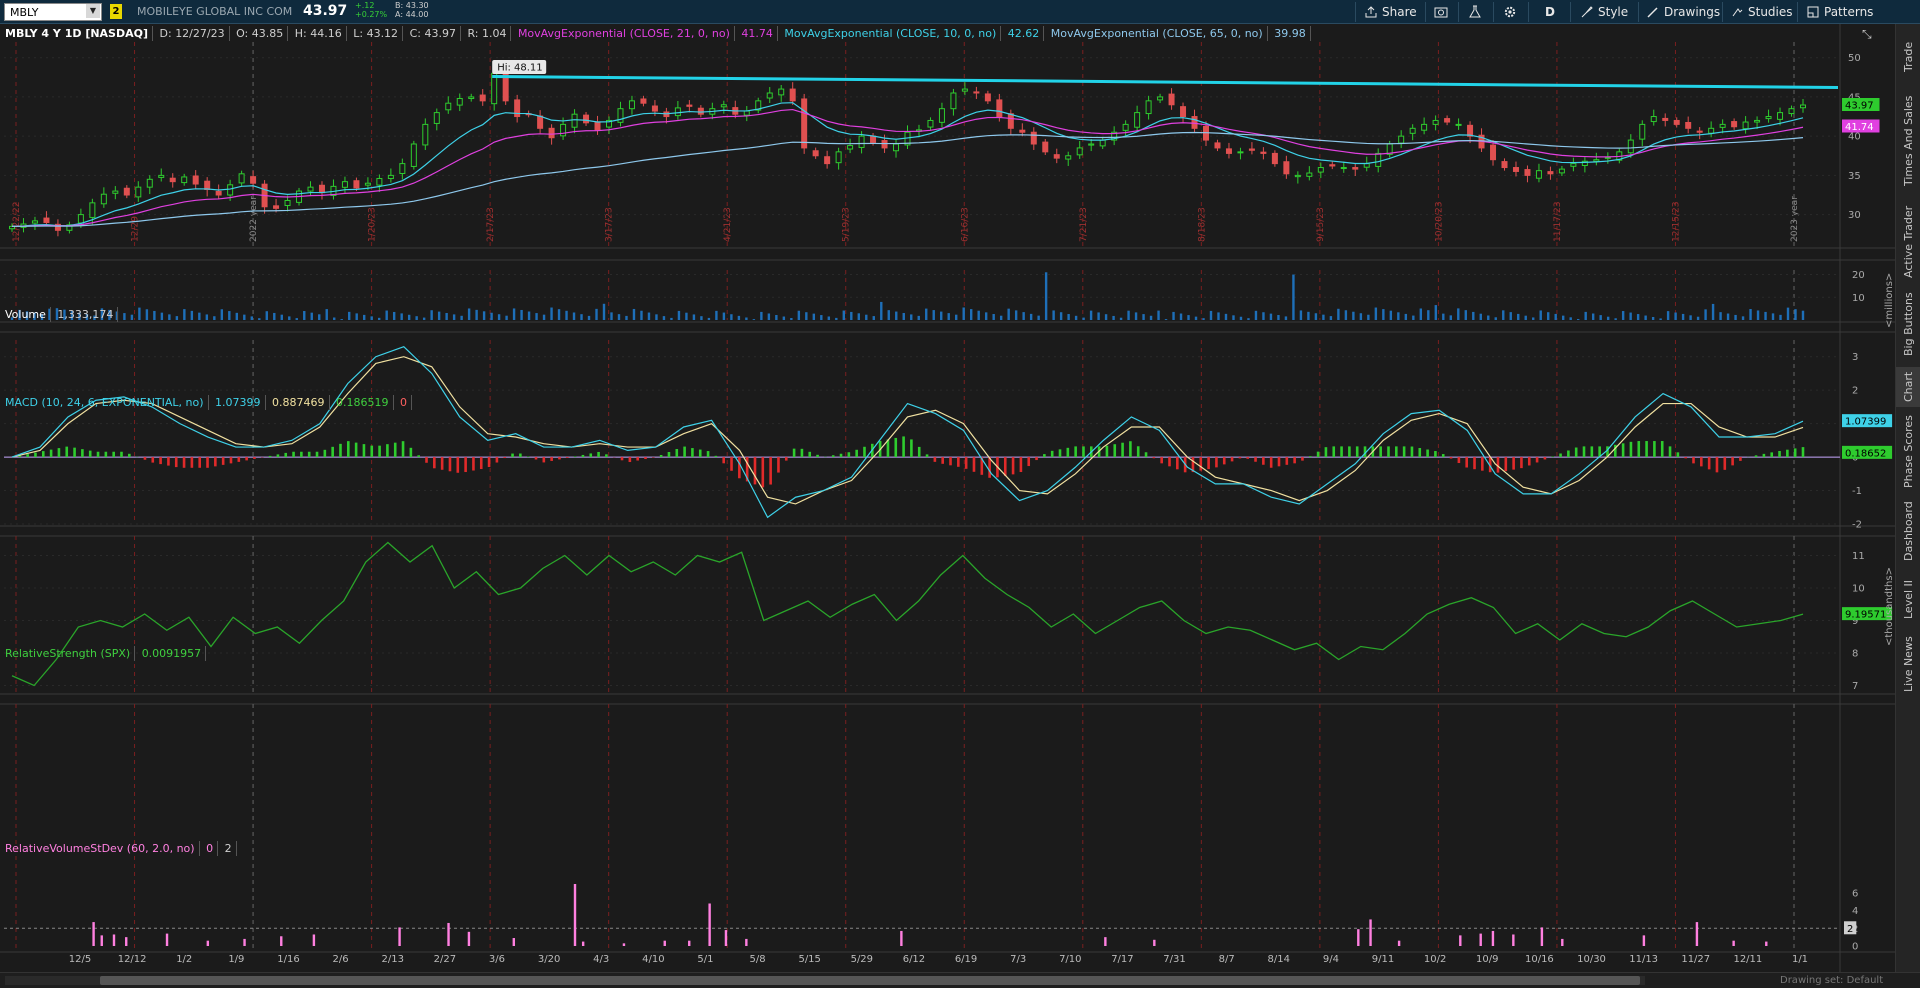 The width and height of the screenshot is (1920, 988). I want to click on studies-button: Studies, so click(1761, 12).